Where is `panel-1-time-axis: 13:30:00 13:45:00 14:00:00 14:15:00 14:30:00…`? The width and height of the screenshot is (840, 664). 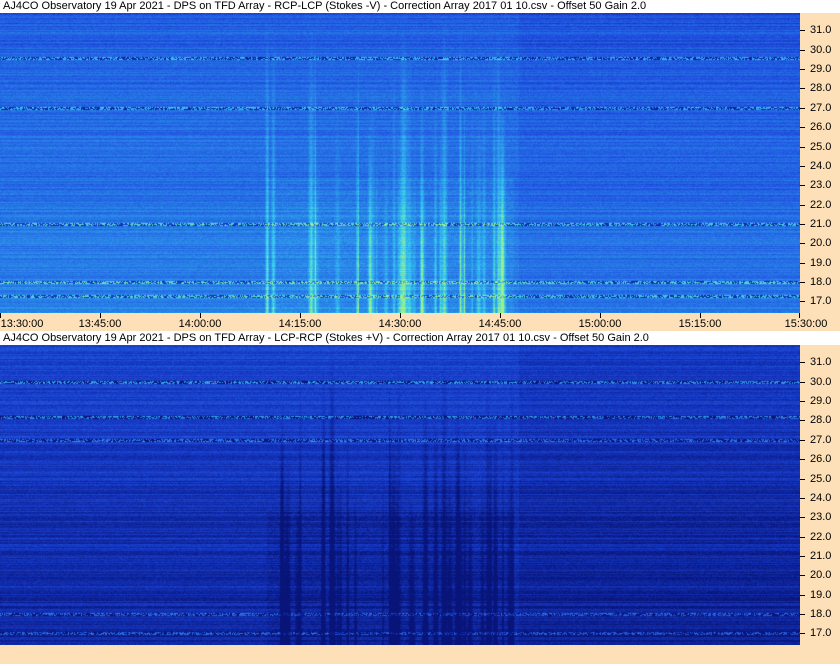
panel-1-time-axis: 13:30:00 13:45:00 14:00:00 14:15:00 14:30:00… is located at coordinates (420, 322).